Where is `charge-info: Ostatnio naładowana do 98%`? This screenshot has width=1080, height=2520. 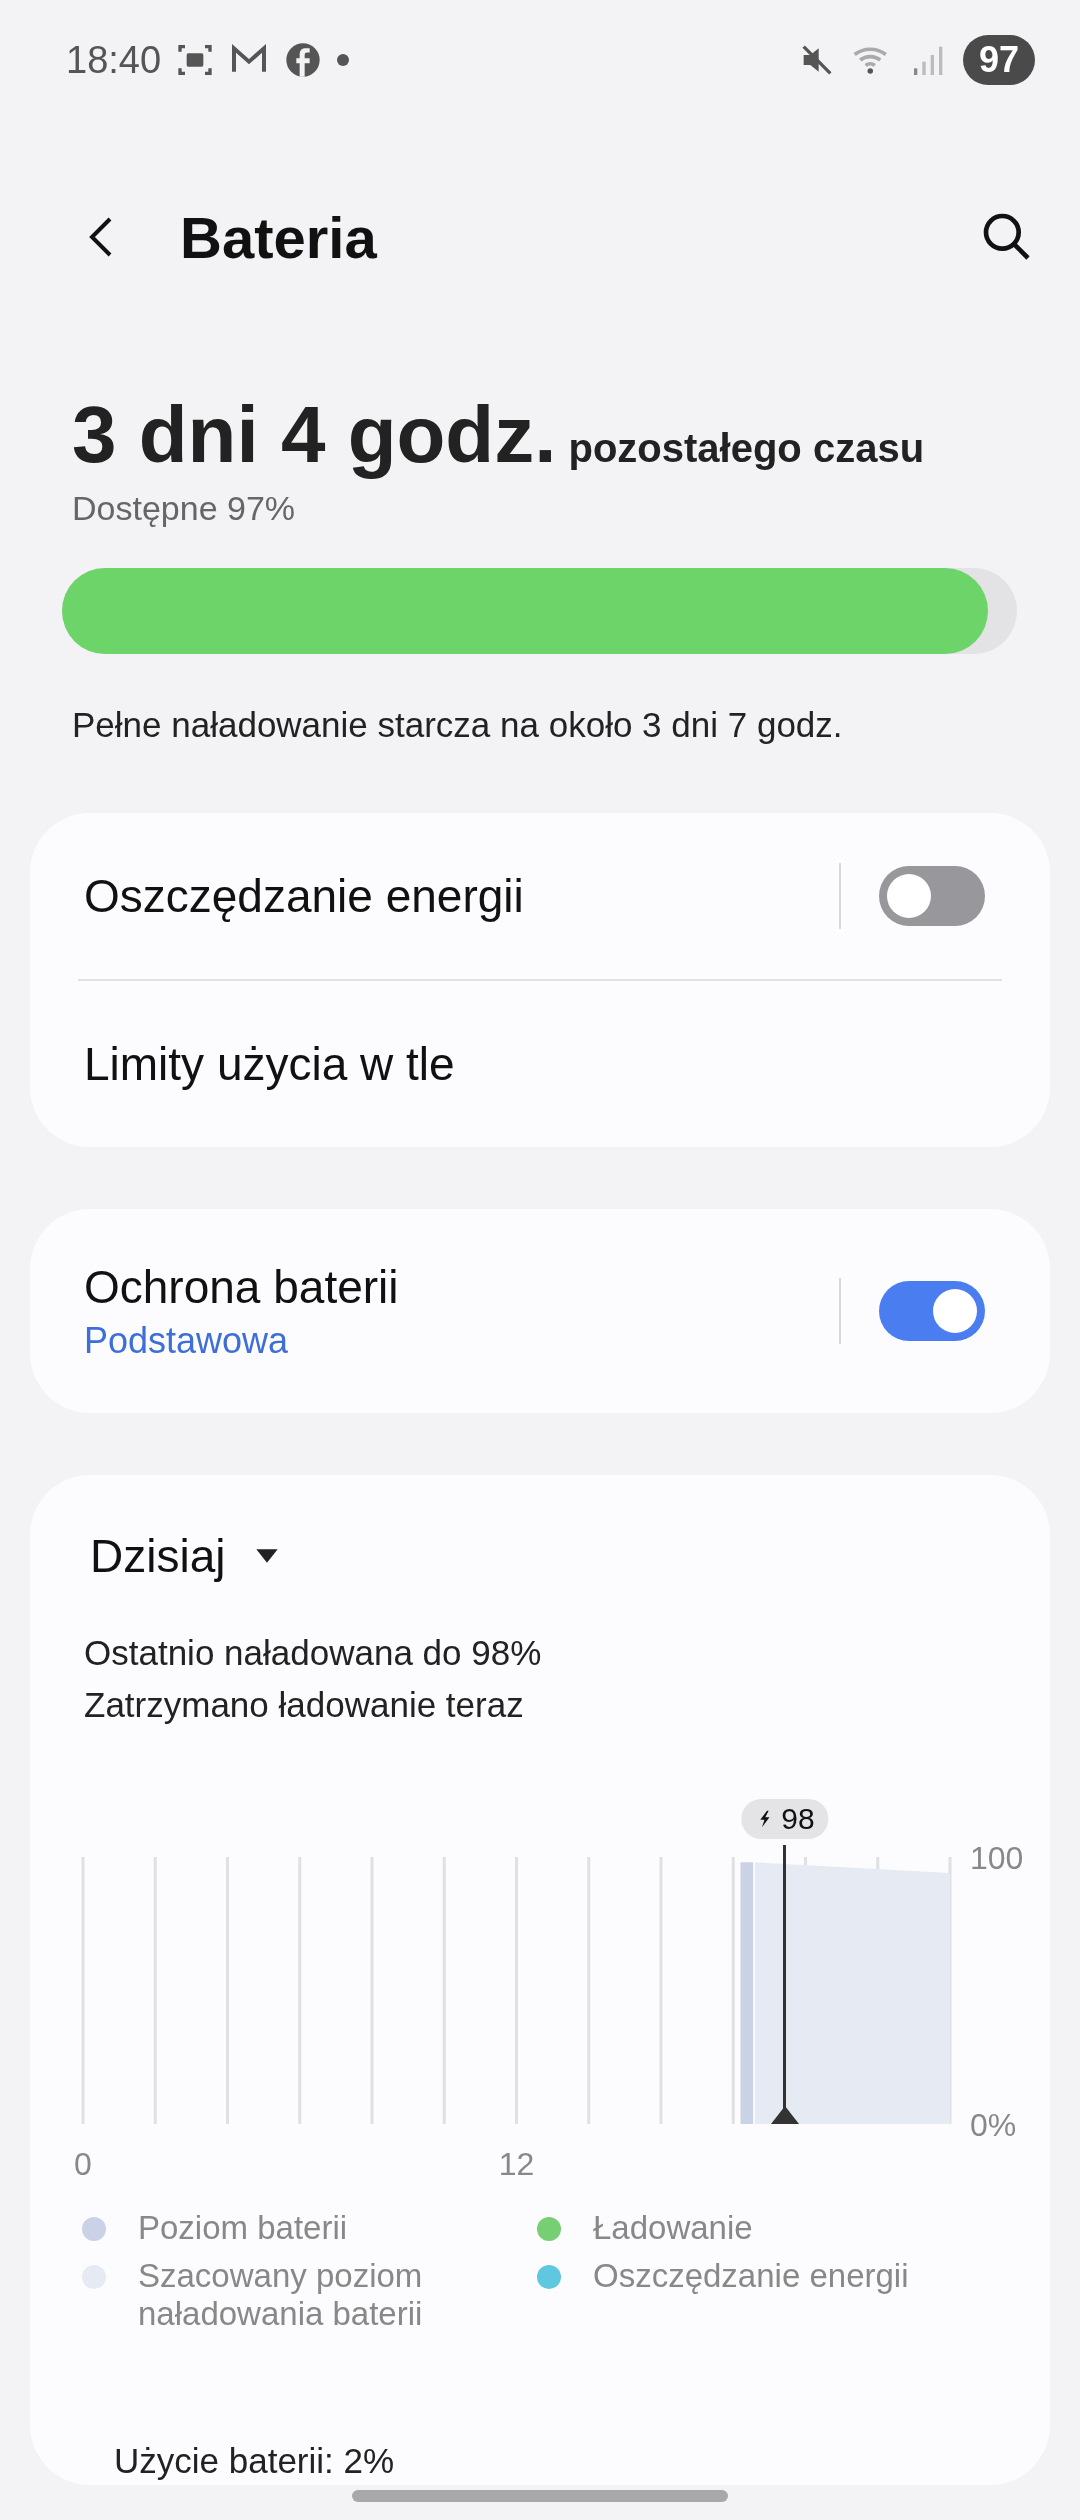
charge-info: Ostatnio naładowana do 98% is located at coordinates (313, 1653).